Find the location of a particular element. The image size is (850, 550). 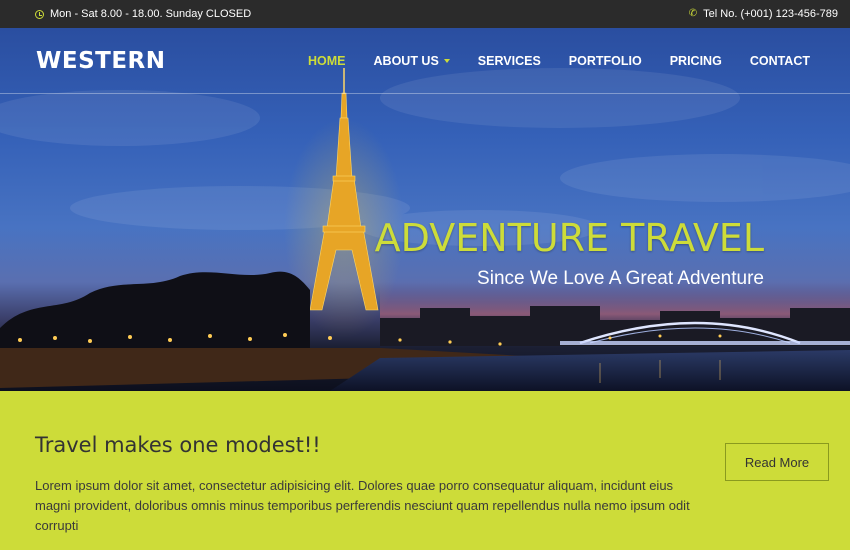

nav-about-us: ABOUT US is located at coordinates (412, 61).